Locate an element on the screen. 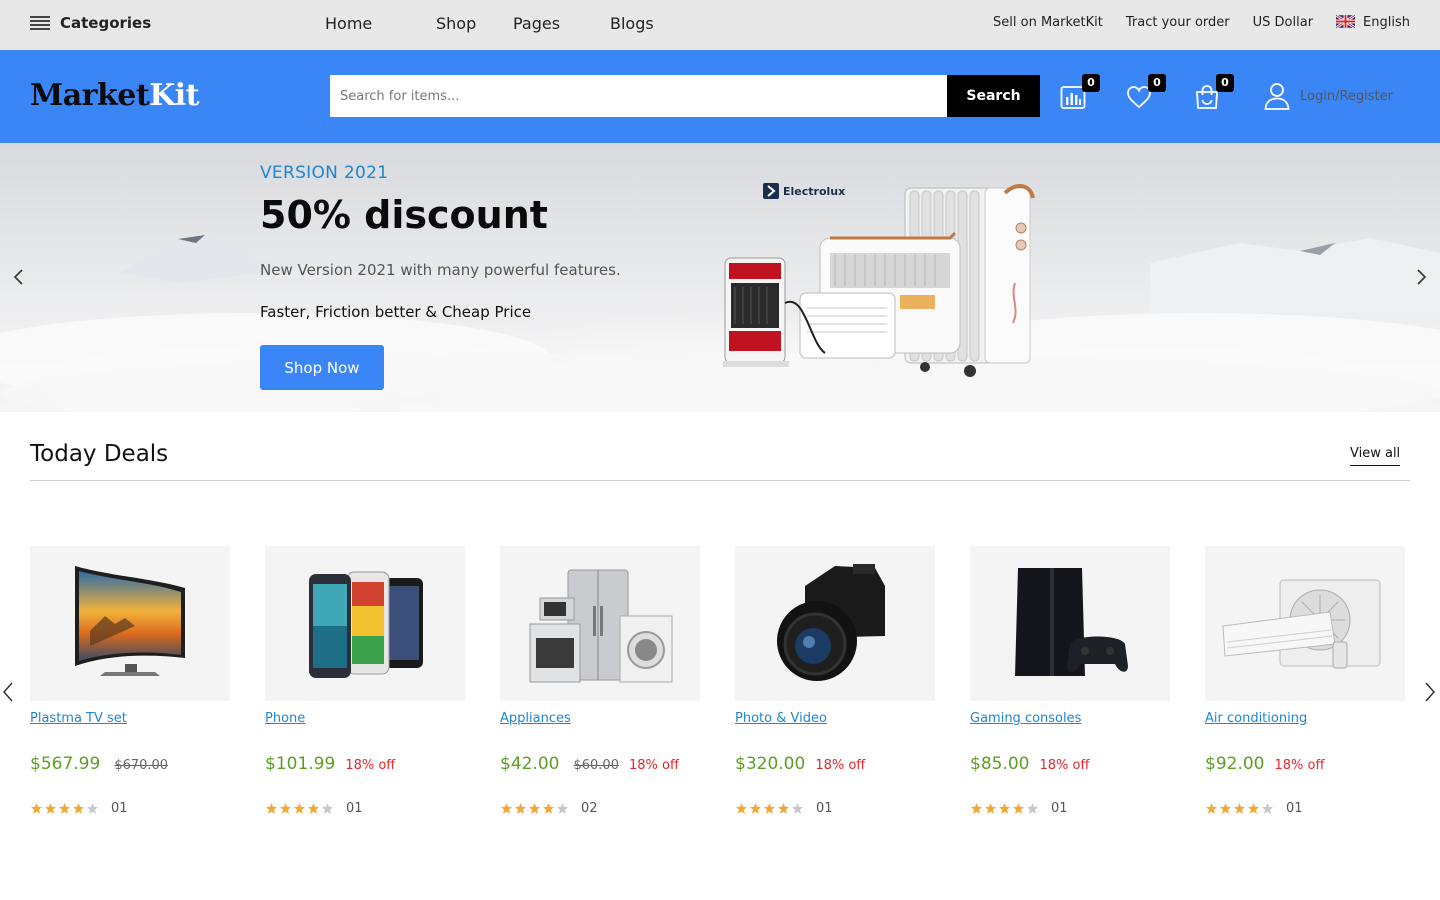  product-card: Plastma TV set $567.99 $670.00 01 is located at coordinates (130, 681).